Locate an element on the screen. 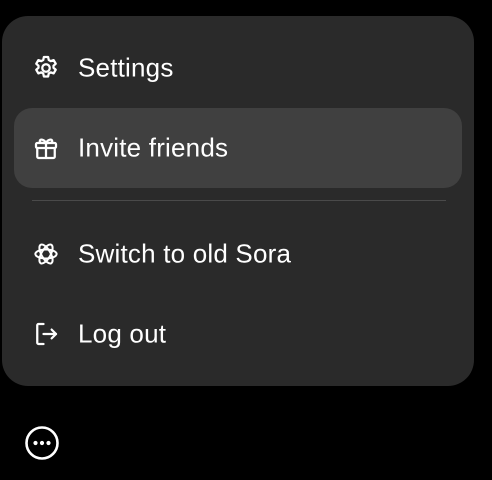 Image resolution: width=492 pixels, height=480 pixels. log-out-icon is located at coordinates (46, 334).